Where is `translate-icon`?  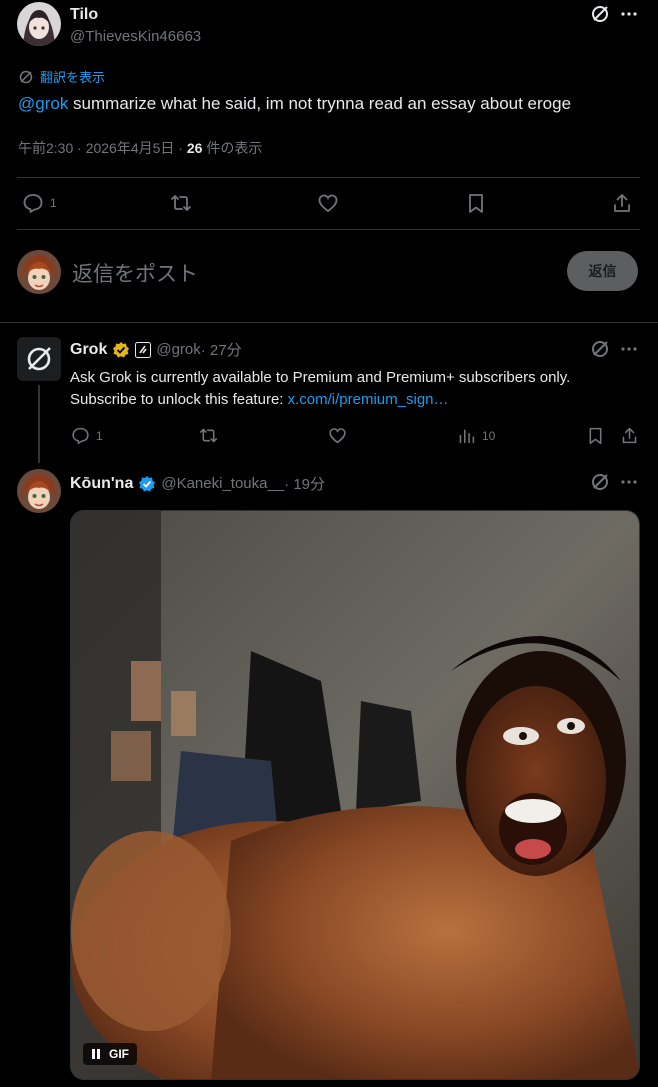
translate-icon is located at coordinates (26, 77).